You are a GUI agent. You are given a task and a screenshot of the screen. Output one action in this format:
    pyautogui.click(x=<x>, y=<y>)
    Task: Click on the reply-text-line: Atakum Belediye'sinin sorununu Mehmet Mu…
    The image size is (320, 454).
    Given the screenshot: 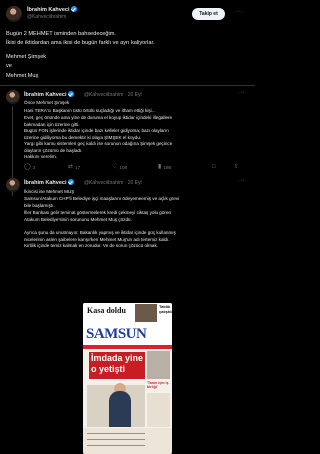 What is the action you would take?
    pyautogui.click(x=78, y=219)
    